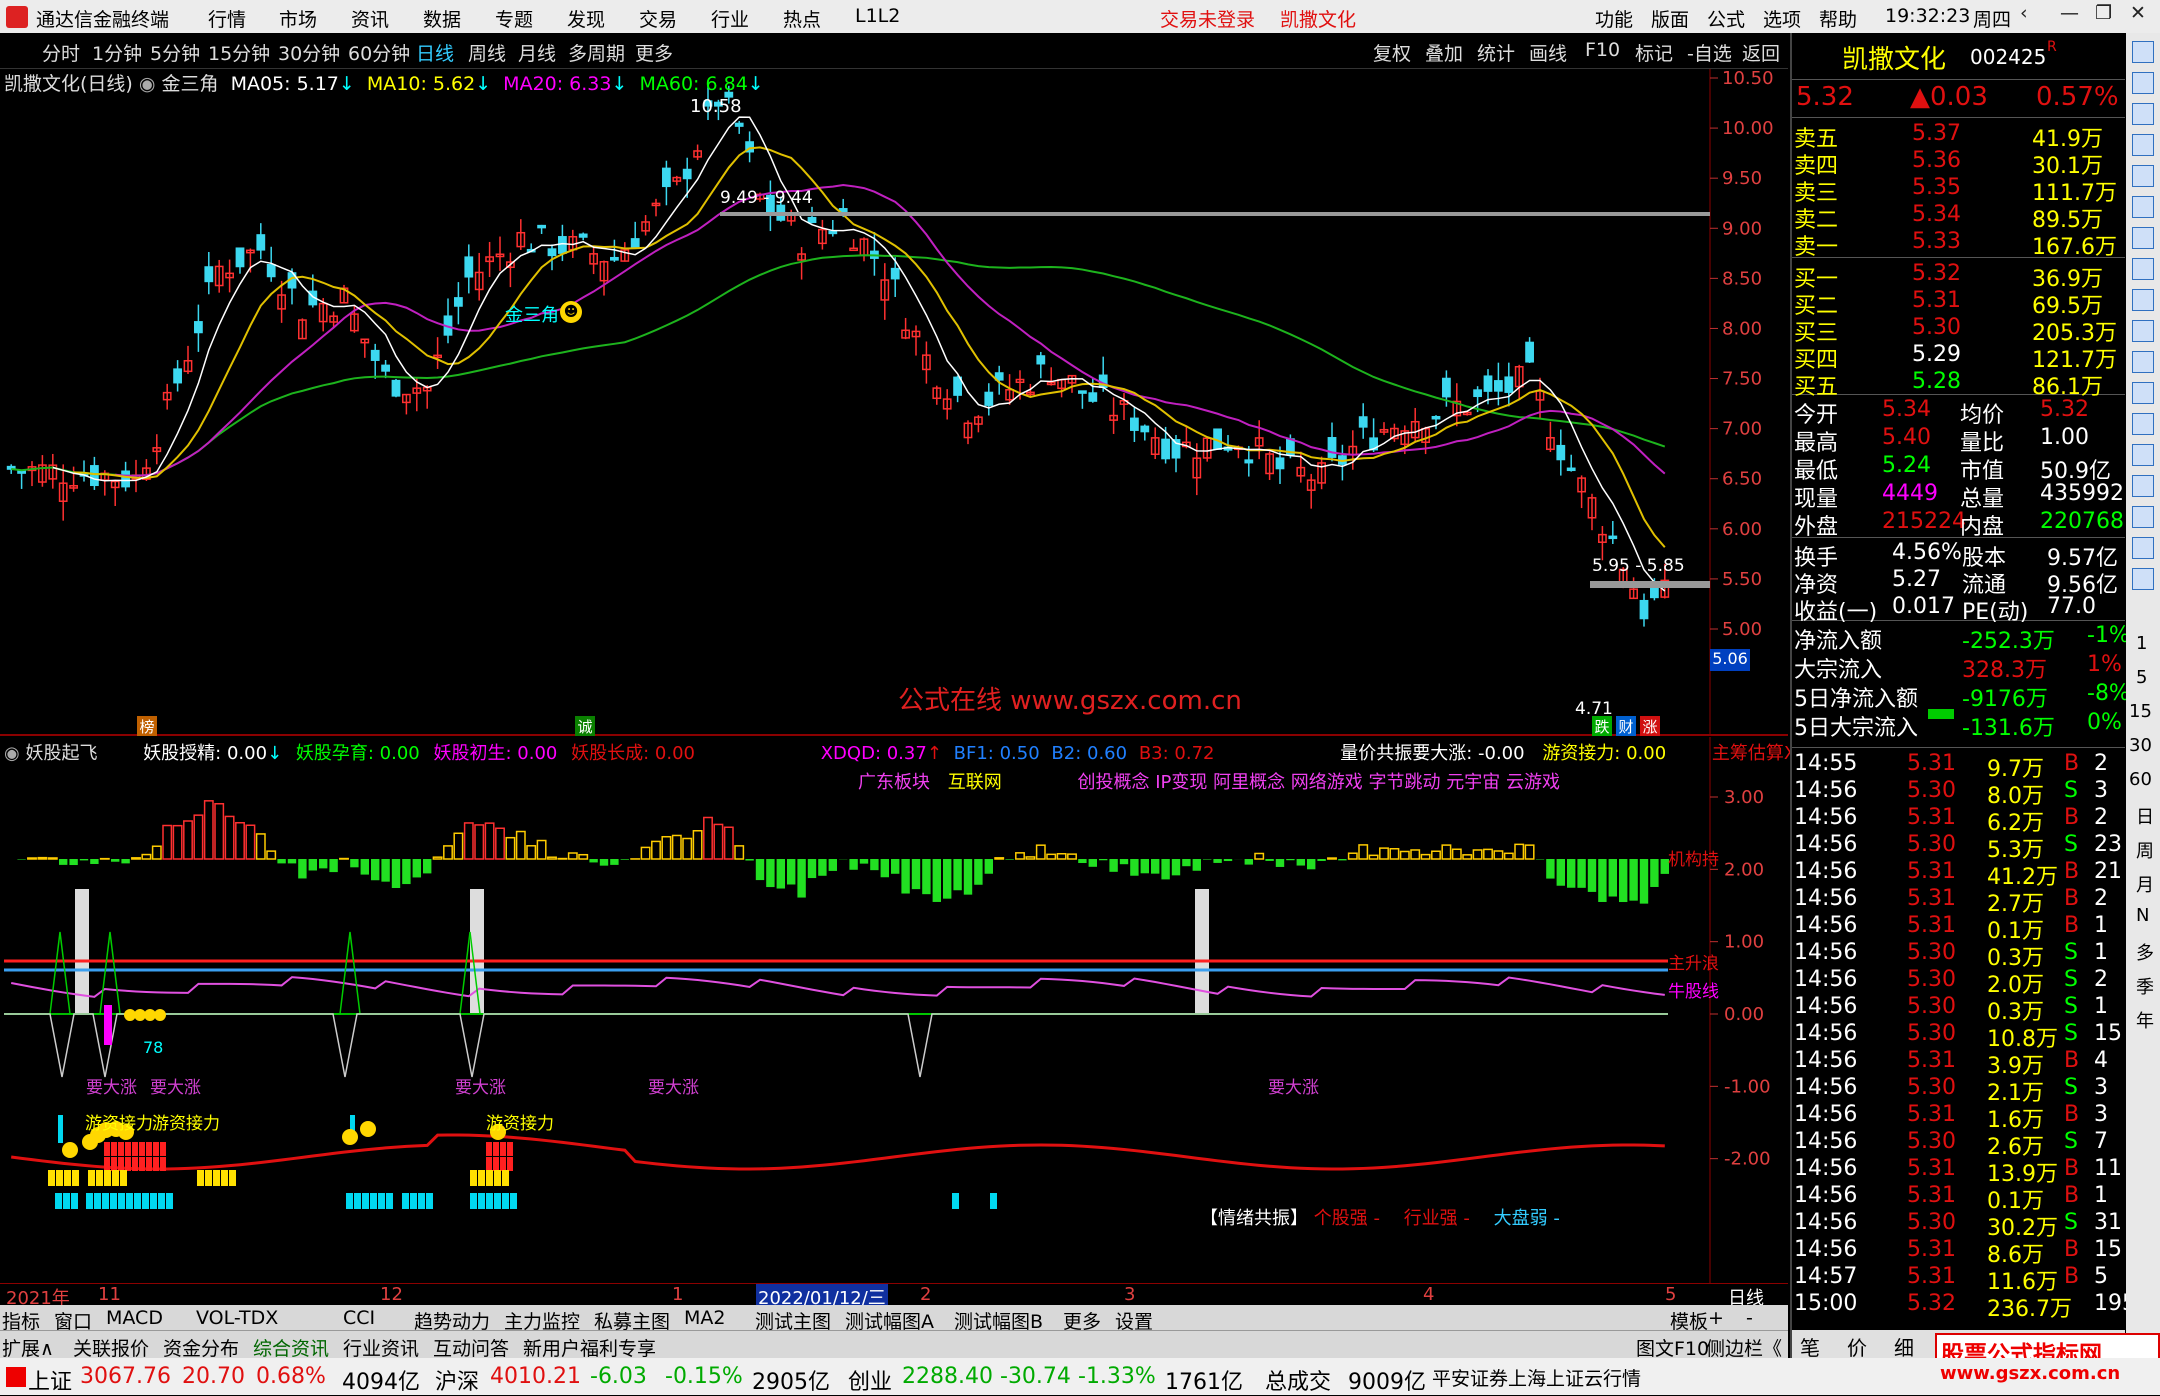 The width and height of the screenshot is (2160, 1396). I want to click on btn-watchlist: -自选, so click(1709, 52).